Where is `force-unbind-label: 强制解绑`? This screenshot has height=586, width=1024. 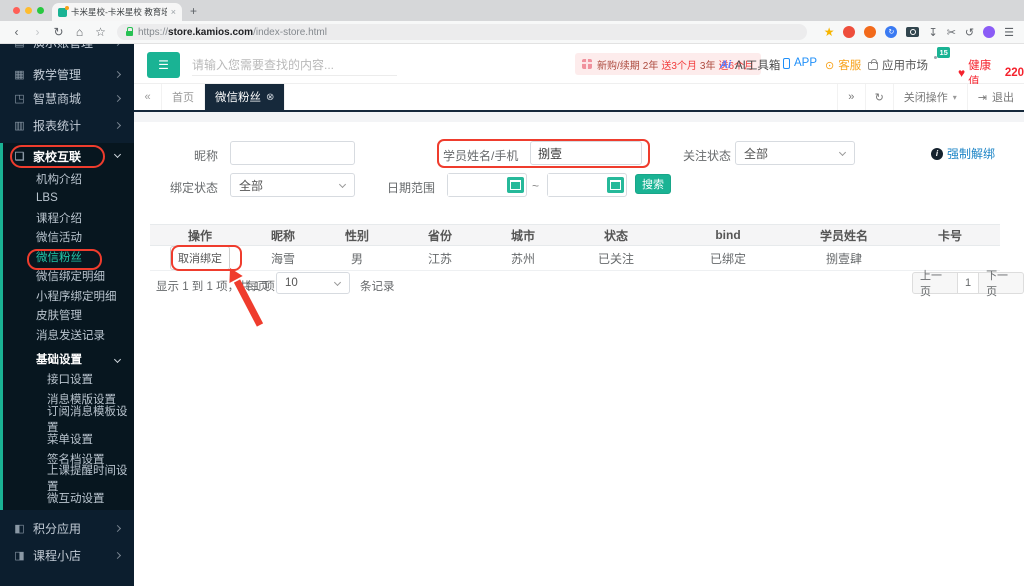 force-unbind-label: 强制解绑 is located at coordinates (971, 154).